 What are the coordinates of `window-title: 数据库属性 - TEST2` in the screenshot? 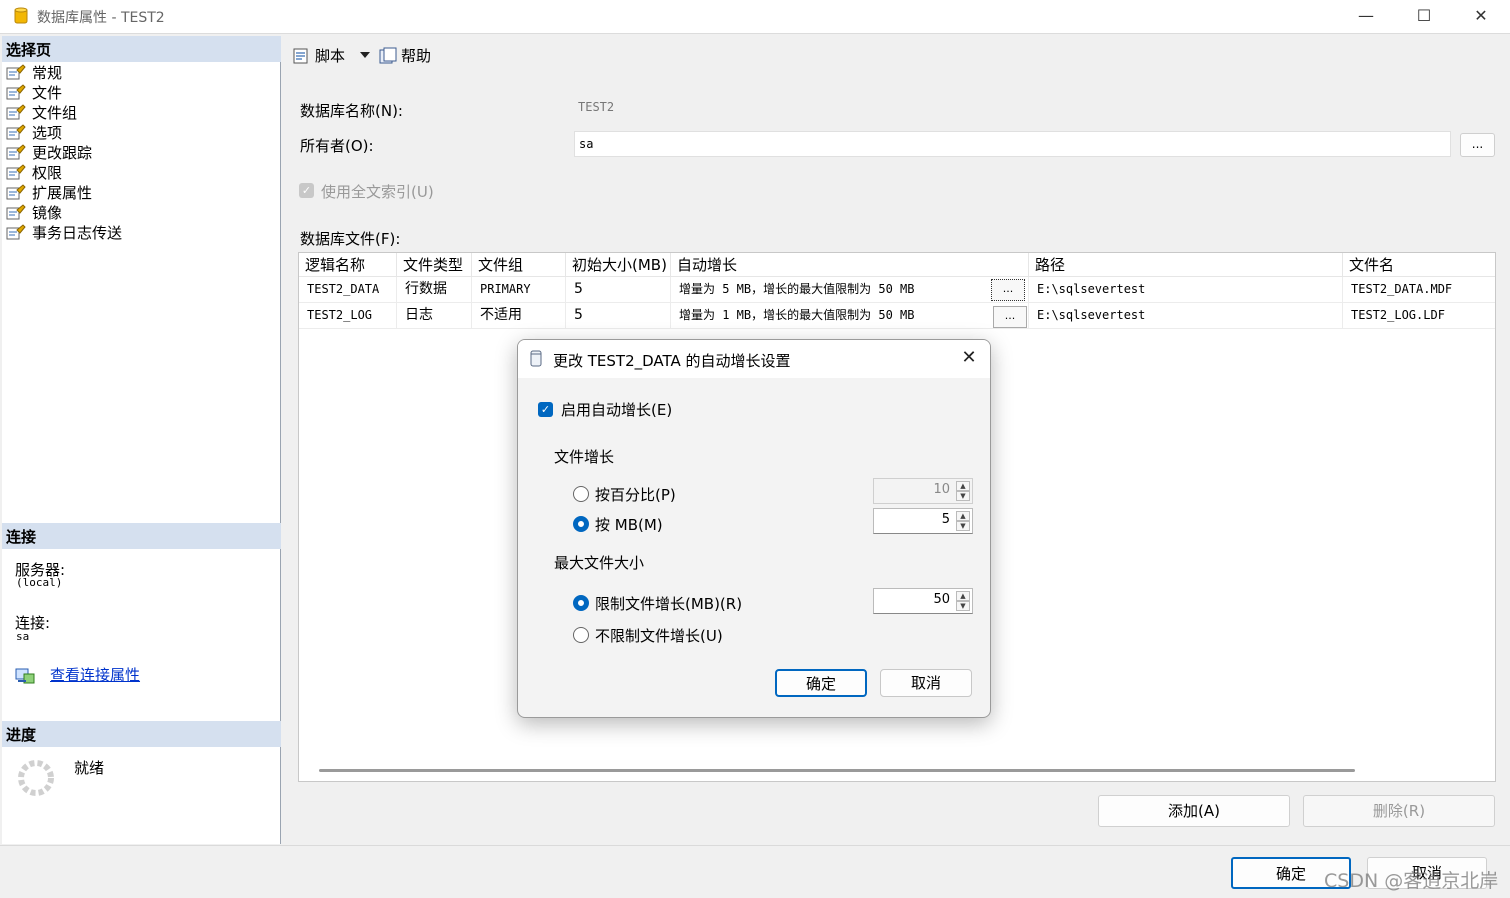 It's located at (101, 18).